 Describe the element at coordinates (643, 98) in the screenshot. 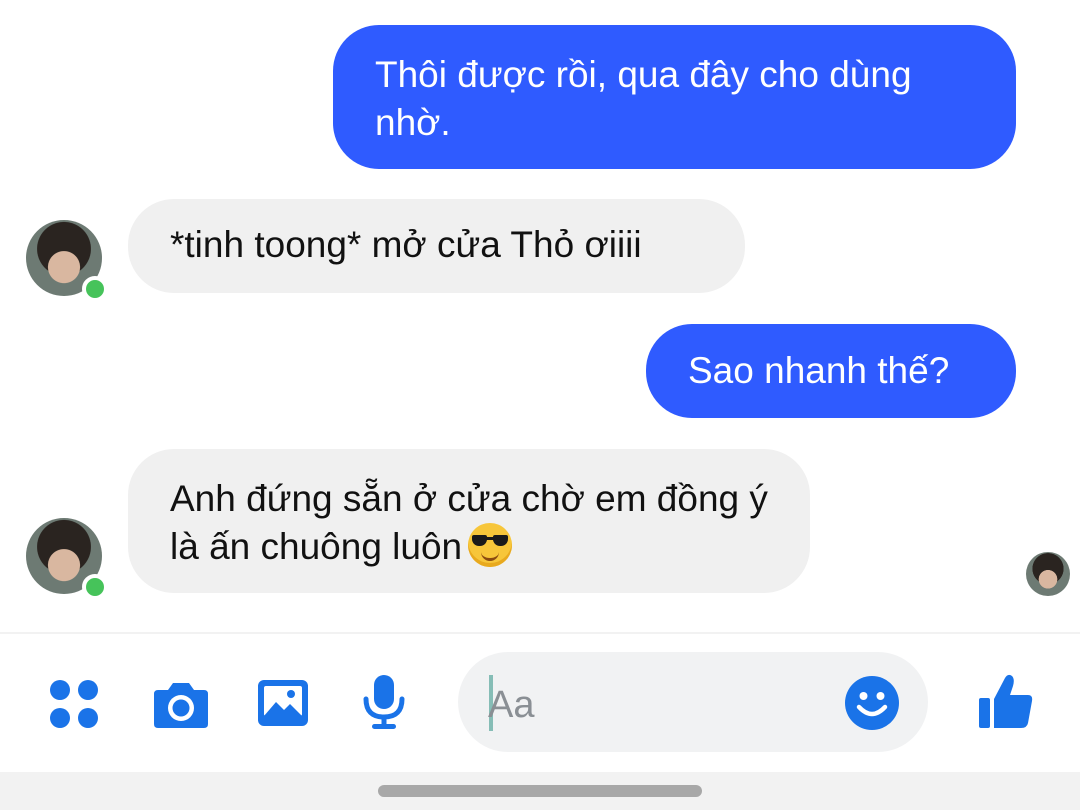

I see `message-text: Thôi được rồi, qua đây cho dùng nhờ.` at that location.